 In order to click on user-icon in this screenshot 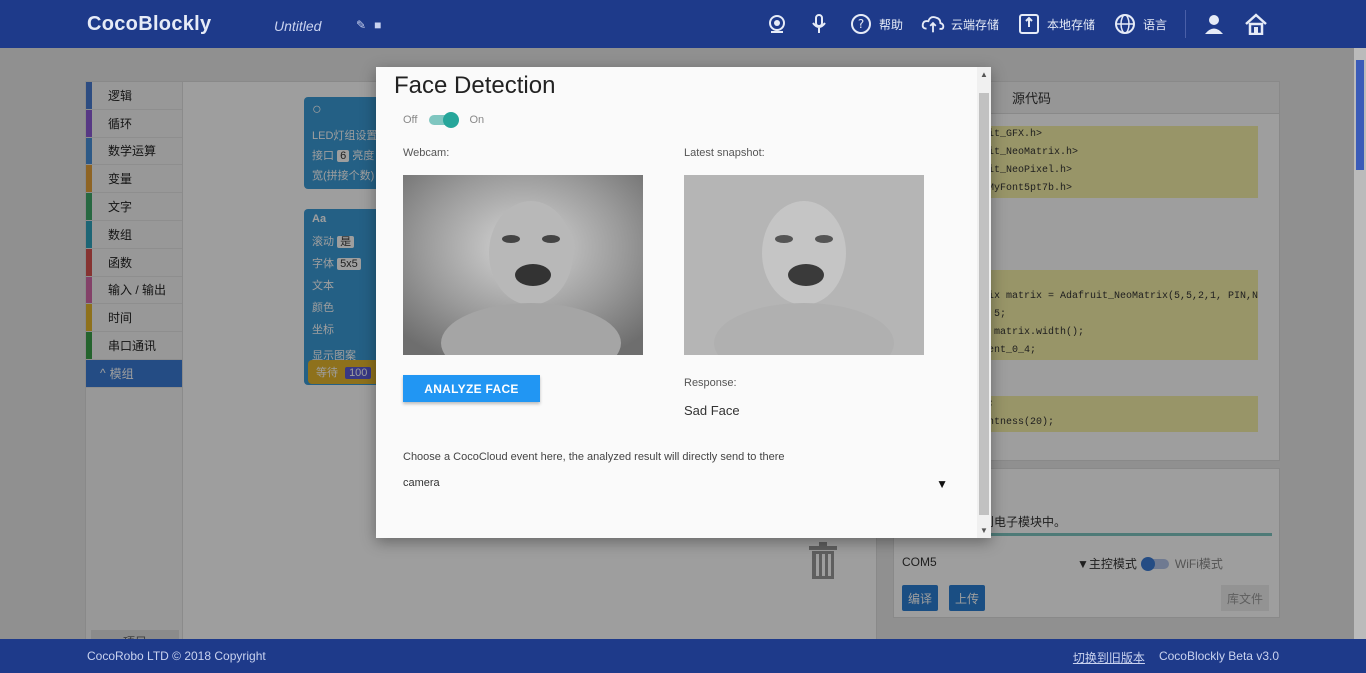, I will do `click(1214, 24)`.